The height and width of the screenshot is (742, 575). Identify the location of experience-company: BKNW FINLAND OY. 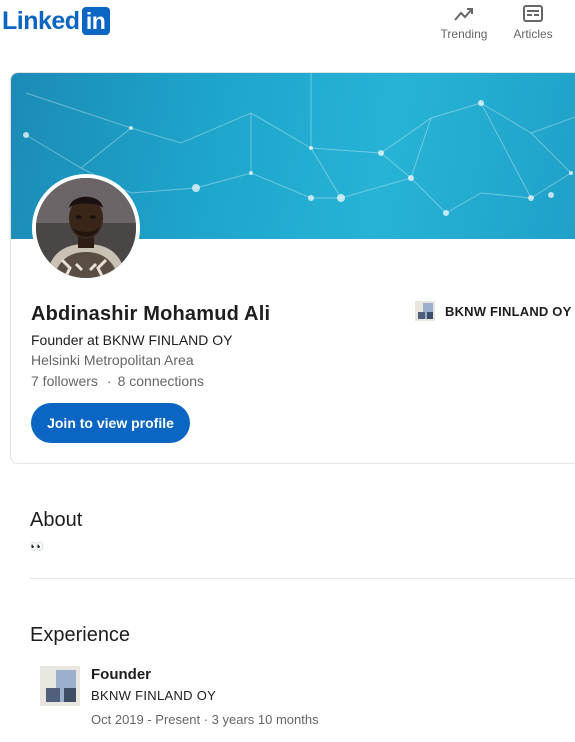
(153, 695).